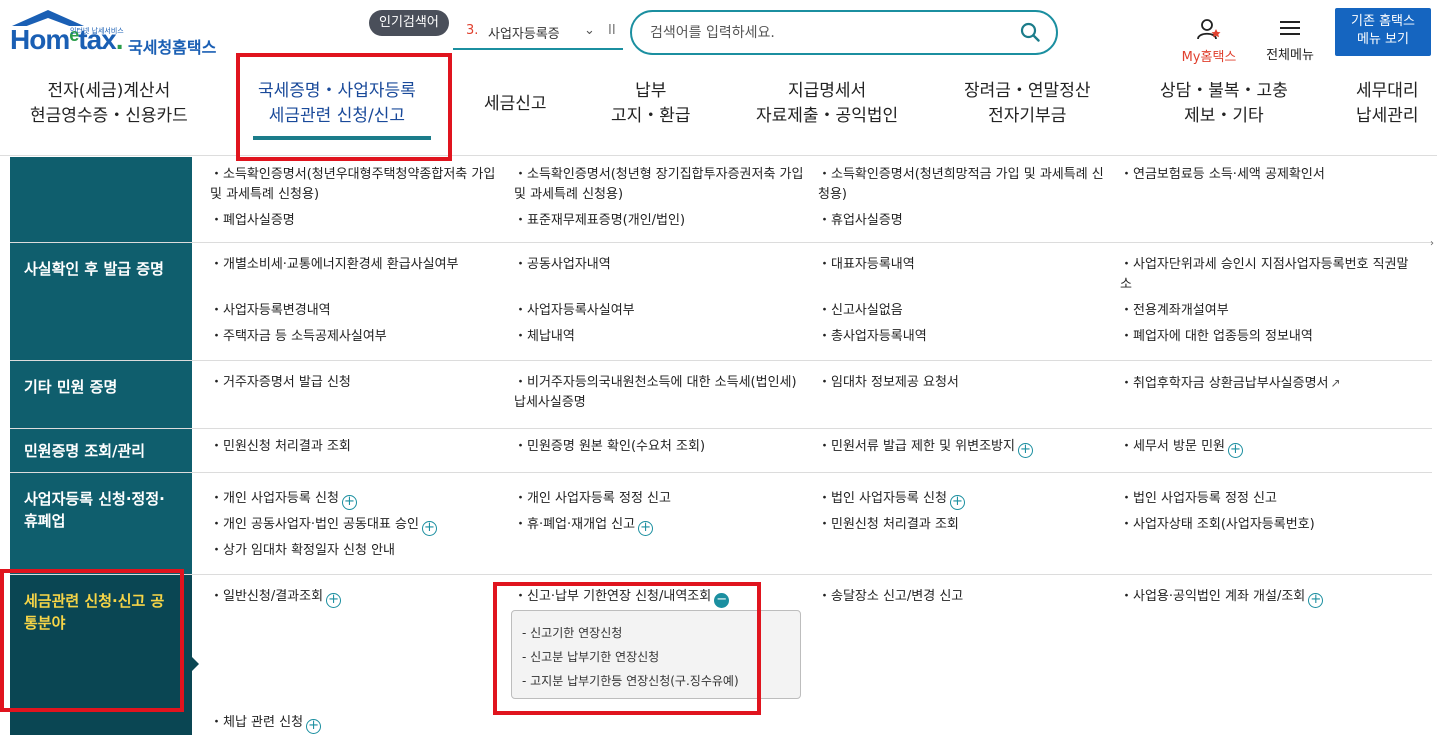 This screenshot has height=748, width=1437. Describe the element at coordinates (524, 32) in the screenshot. I see `popular-search-term: 사업자등록증` at that location.